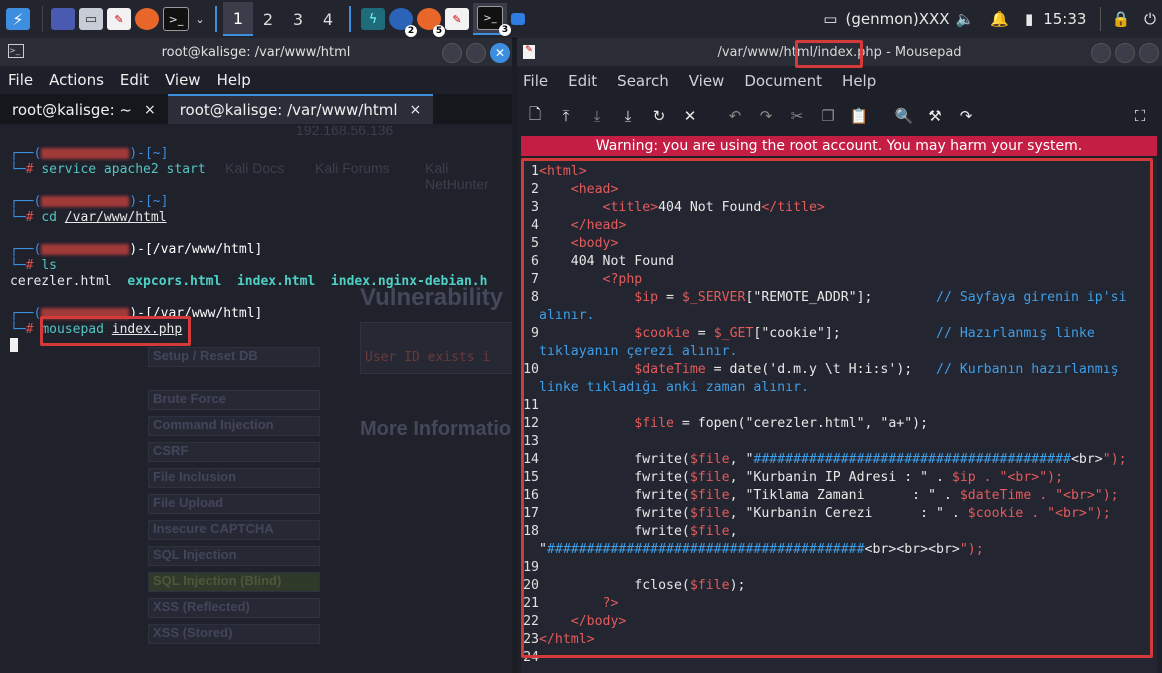 This screenshot has height=673, width=1162. What do you see at coordinates (108, 169) in the screenshot?
I see `command-line: └─# service apache2 start` at bounding box center [108, 169].